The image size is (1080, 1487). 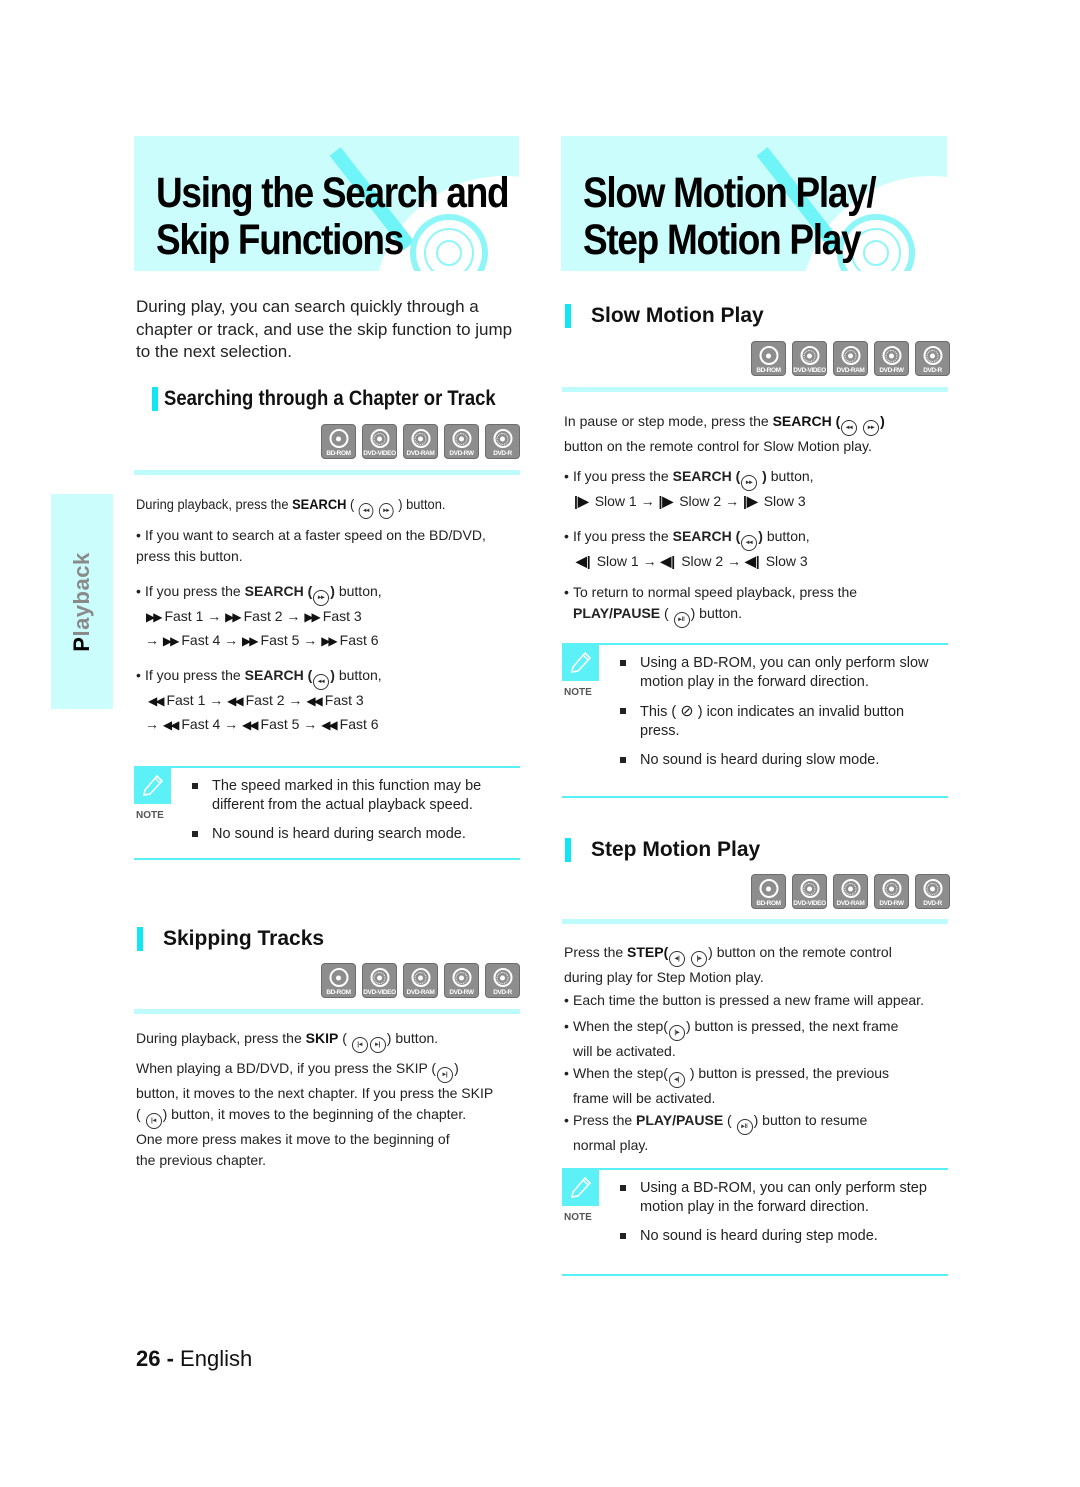 What do you see at coordinates (259, 677) in the screenshot?
I see `search-reverse-intro: • If you press the SEARCH (◂◂) button,` at bounding box center [259, 677].